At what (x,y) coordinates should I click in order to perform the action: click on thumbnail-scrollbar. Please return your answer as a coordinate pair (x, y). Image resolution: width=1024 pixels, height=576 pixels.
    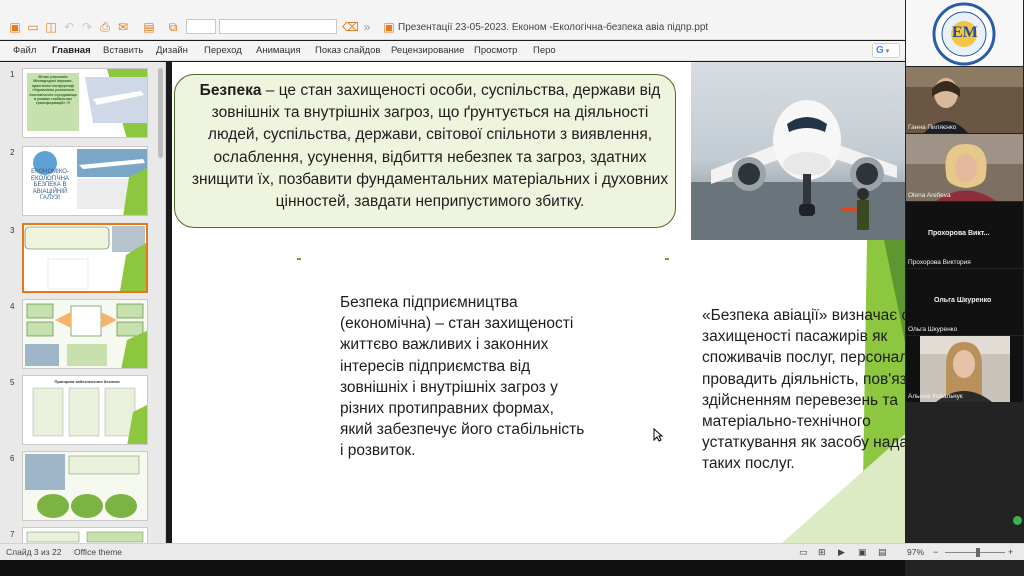
    Looking at the image, I should click on (160, 113).